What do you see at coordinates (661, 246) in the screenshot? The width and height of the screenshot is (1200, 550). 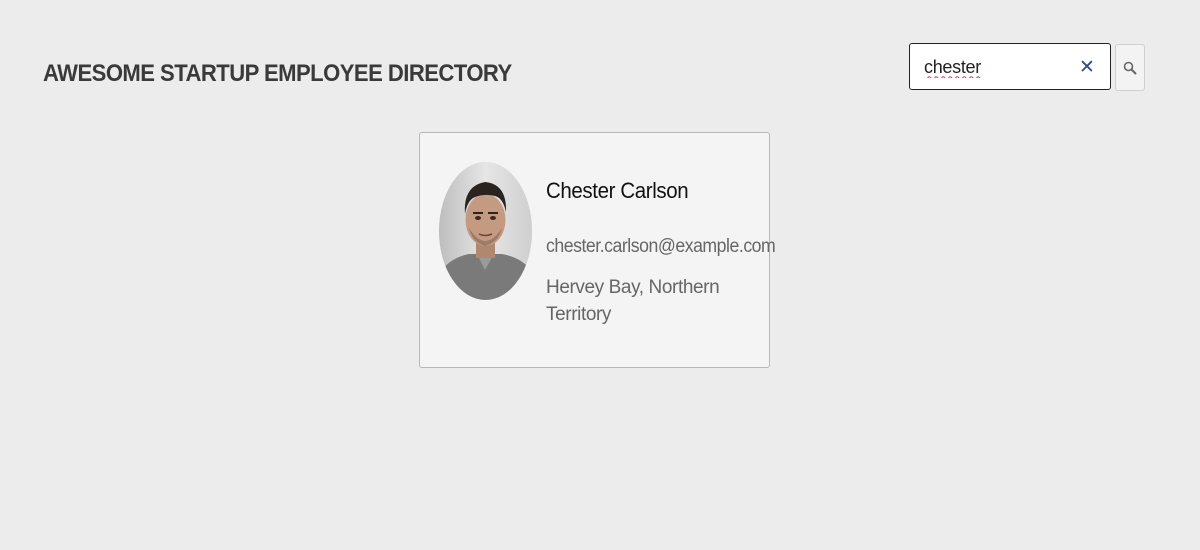 I see `employee-email: chester.carlson@example.com` at bounding box center [661, 246].